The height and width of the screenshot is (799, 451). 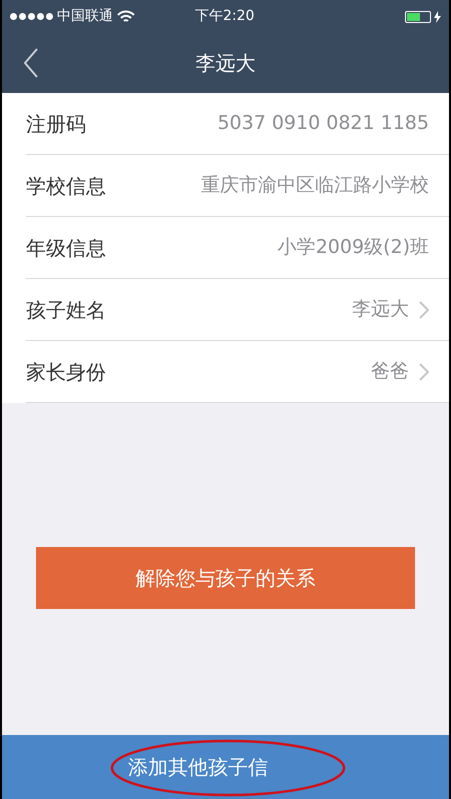 I want to click on row-value: 爸爸, so click(x=390, y=371).